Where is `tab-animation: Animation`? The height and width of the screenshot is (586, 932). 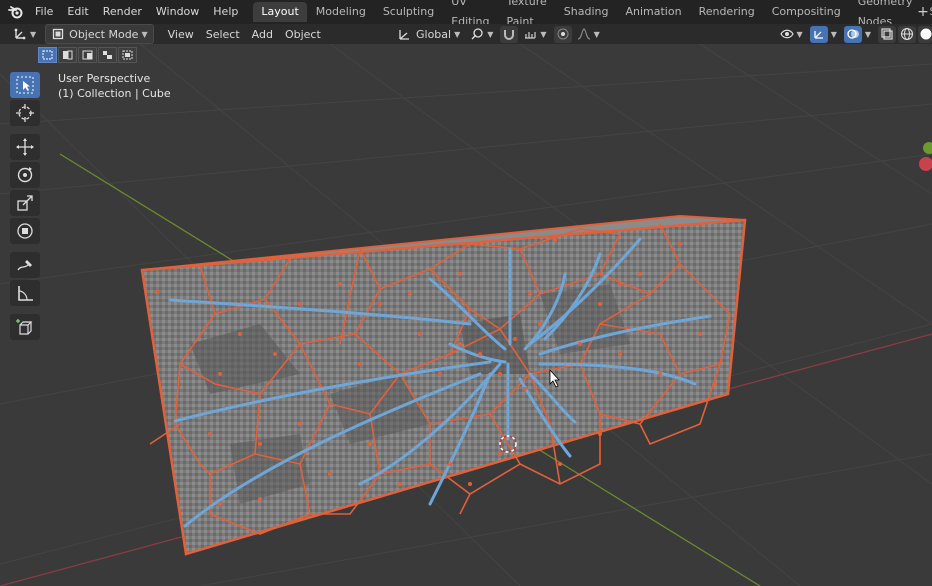 tab-animation: Animation is located at coordinates (653, 12).